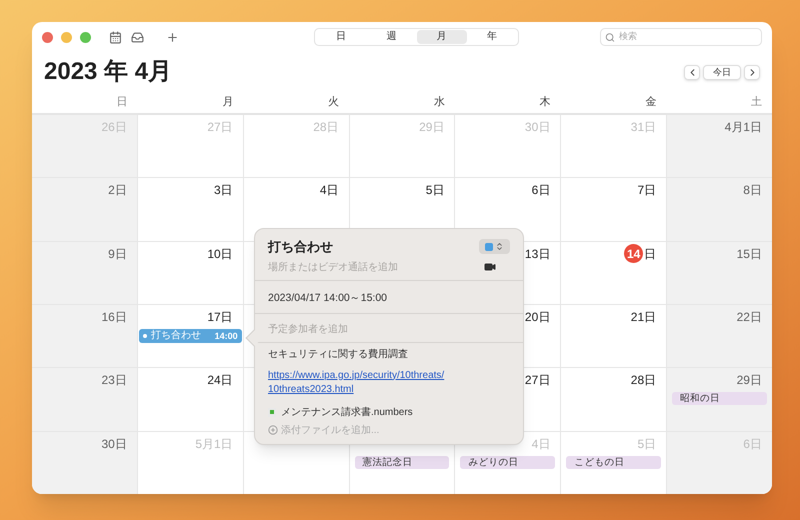  Describe the element at coordinates (545, 102) in the screenshot. I see `weekday-label: 木` at that location.